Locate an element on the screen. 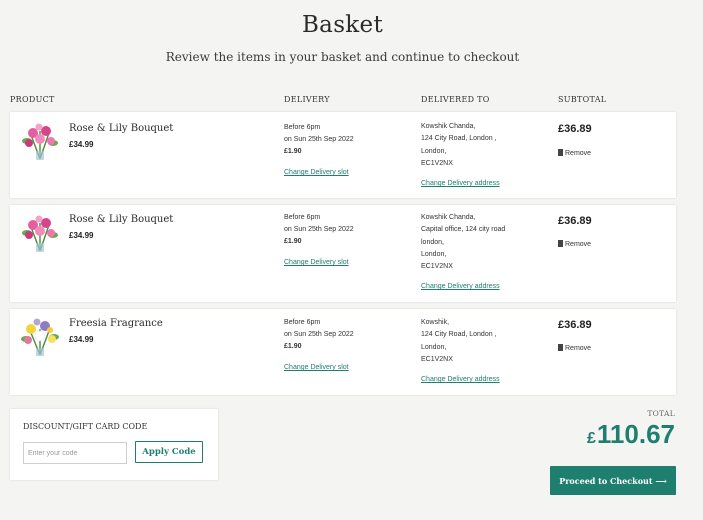  product-name: Freesia Fragrance is located at coordinates (116, 323).